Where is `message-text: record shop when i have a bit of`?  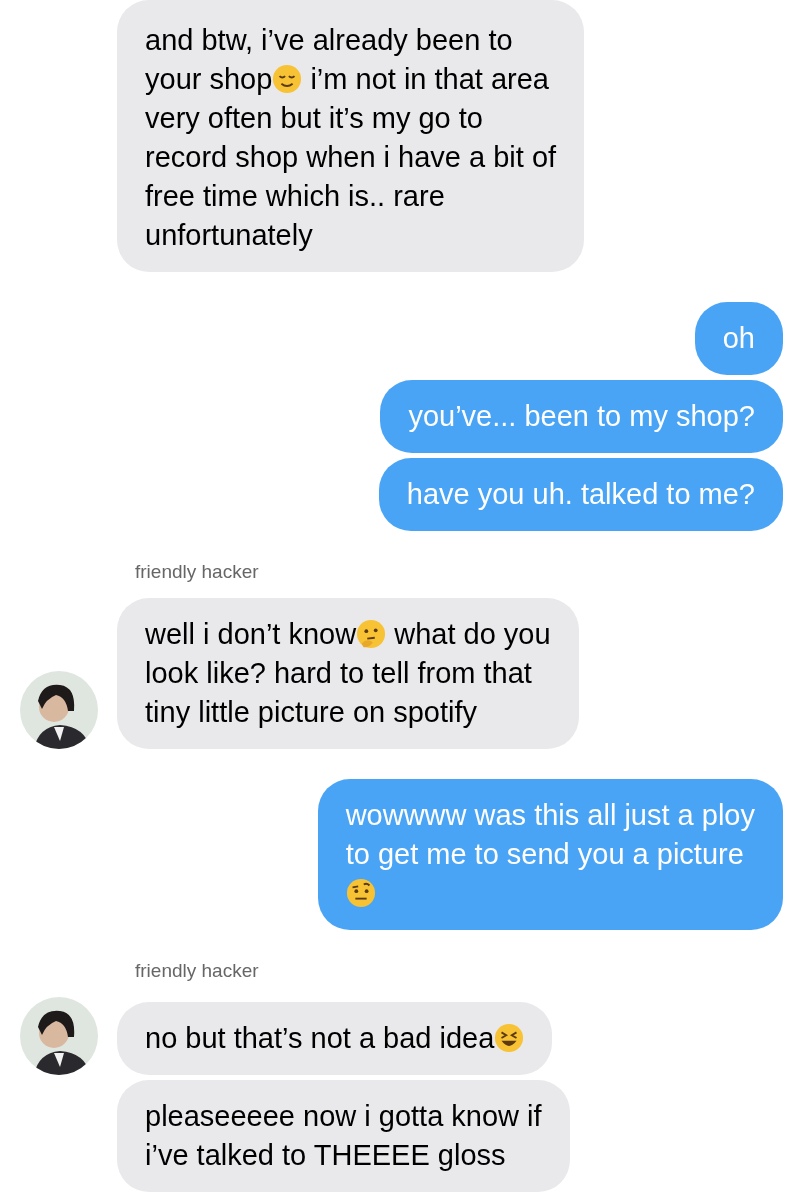
message-text: record shop when i have a bit of is located at coordinates (351, 157).